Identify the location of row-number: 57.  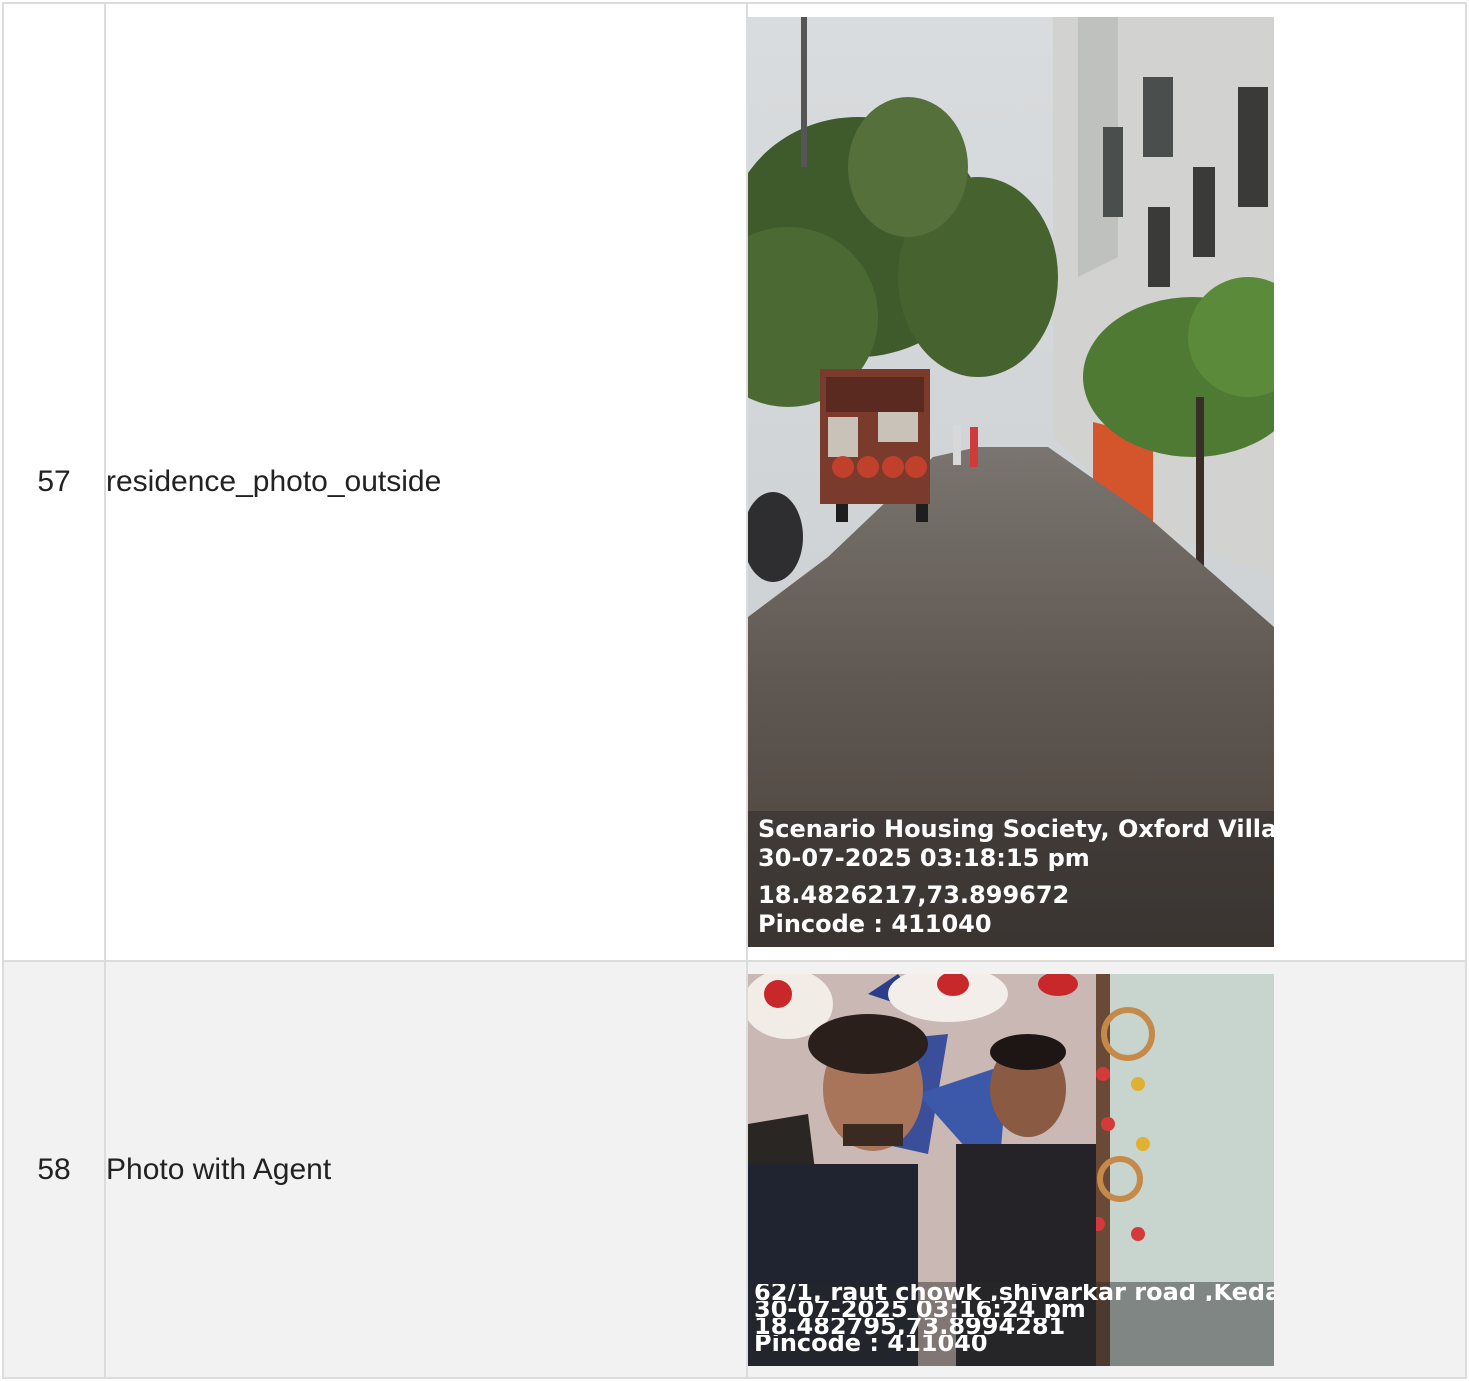
(54, 482).